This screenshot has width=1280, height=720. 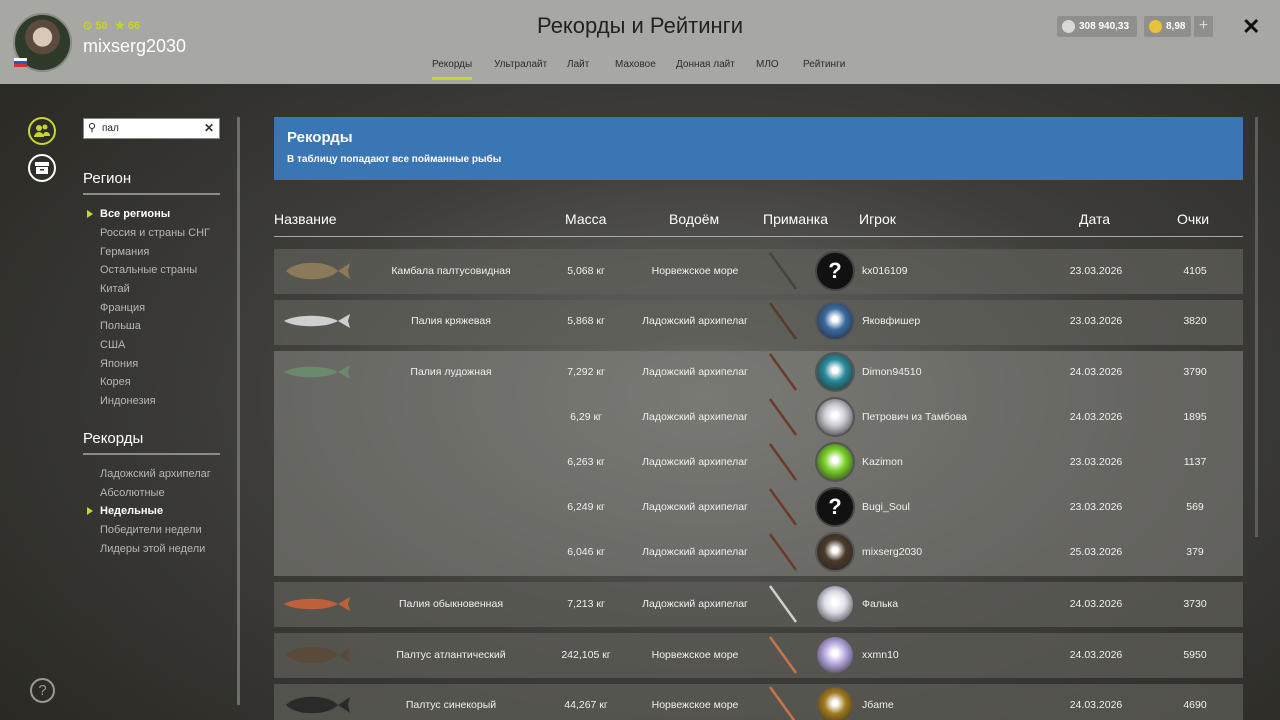 I want to click on tab-ultralight: Ультралайт, so click(x=520, y=64).